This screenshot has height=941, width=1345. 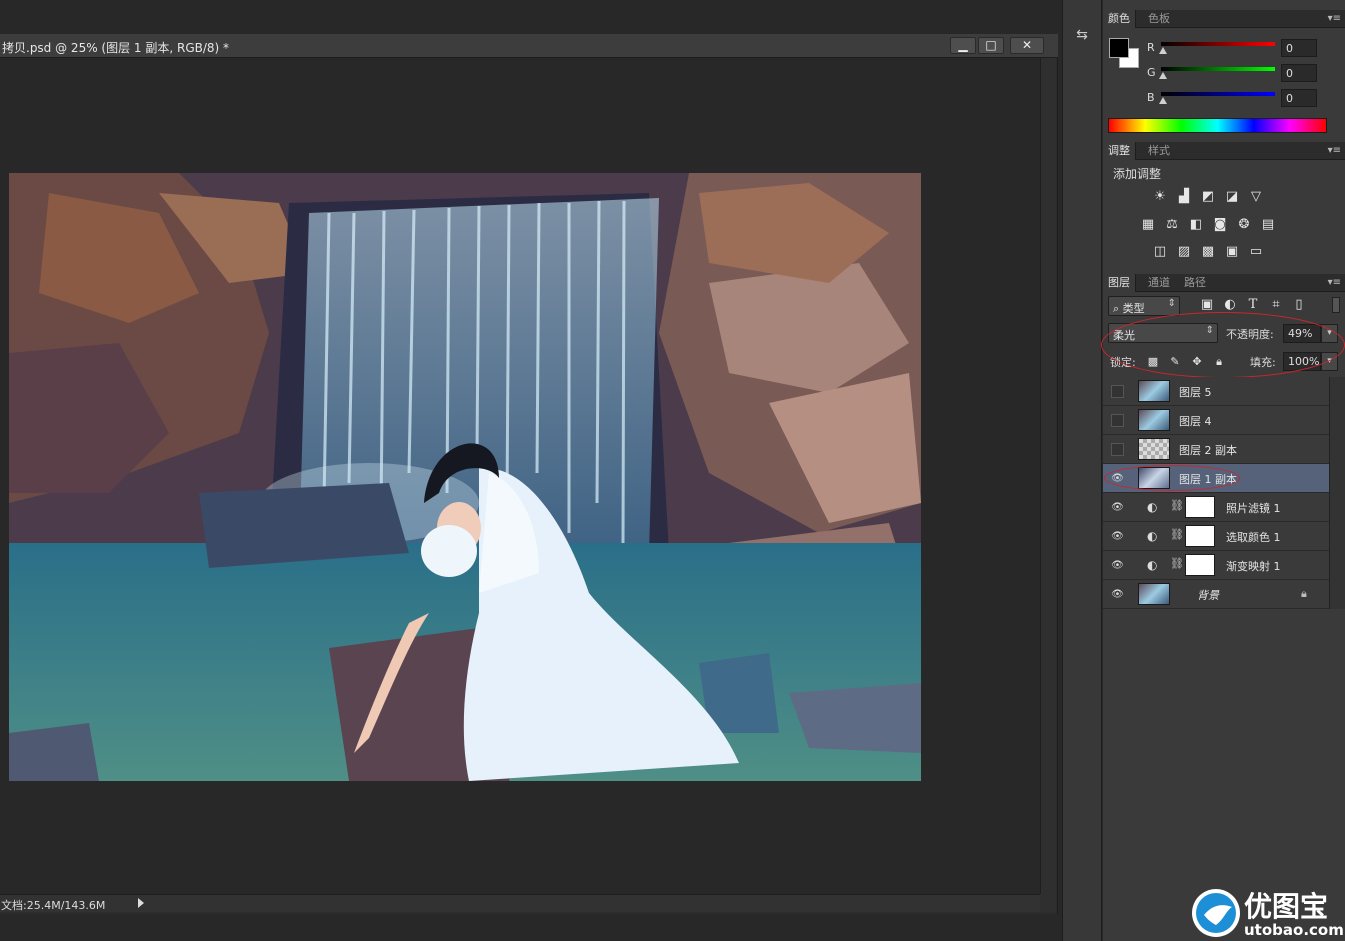 I want to click on resize-grip, so click(x=1048, y=903).